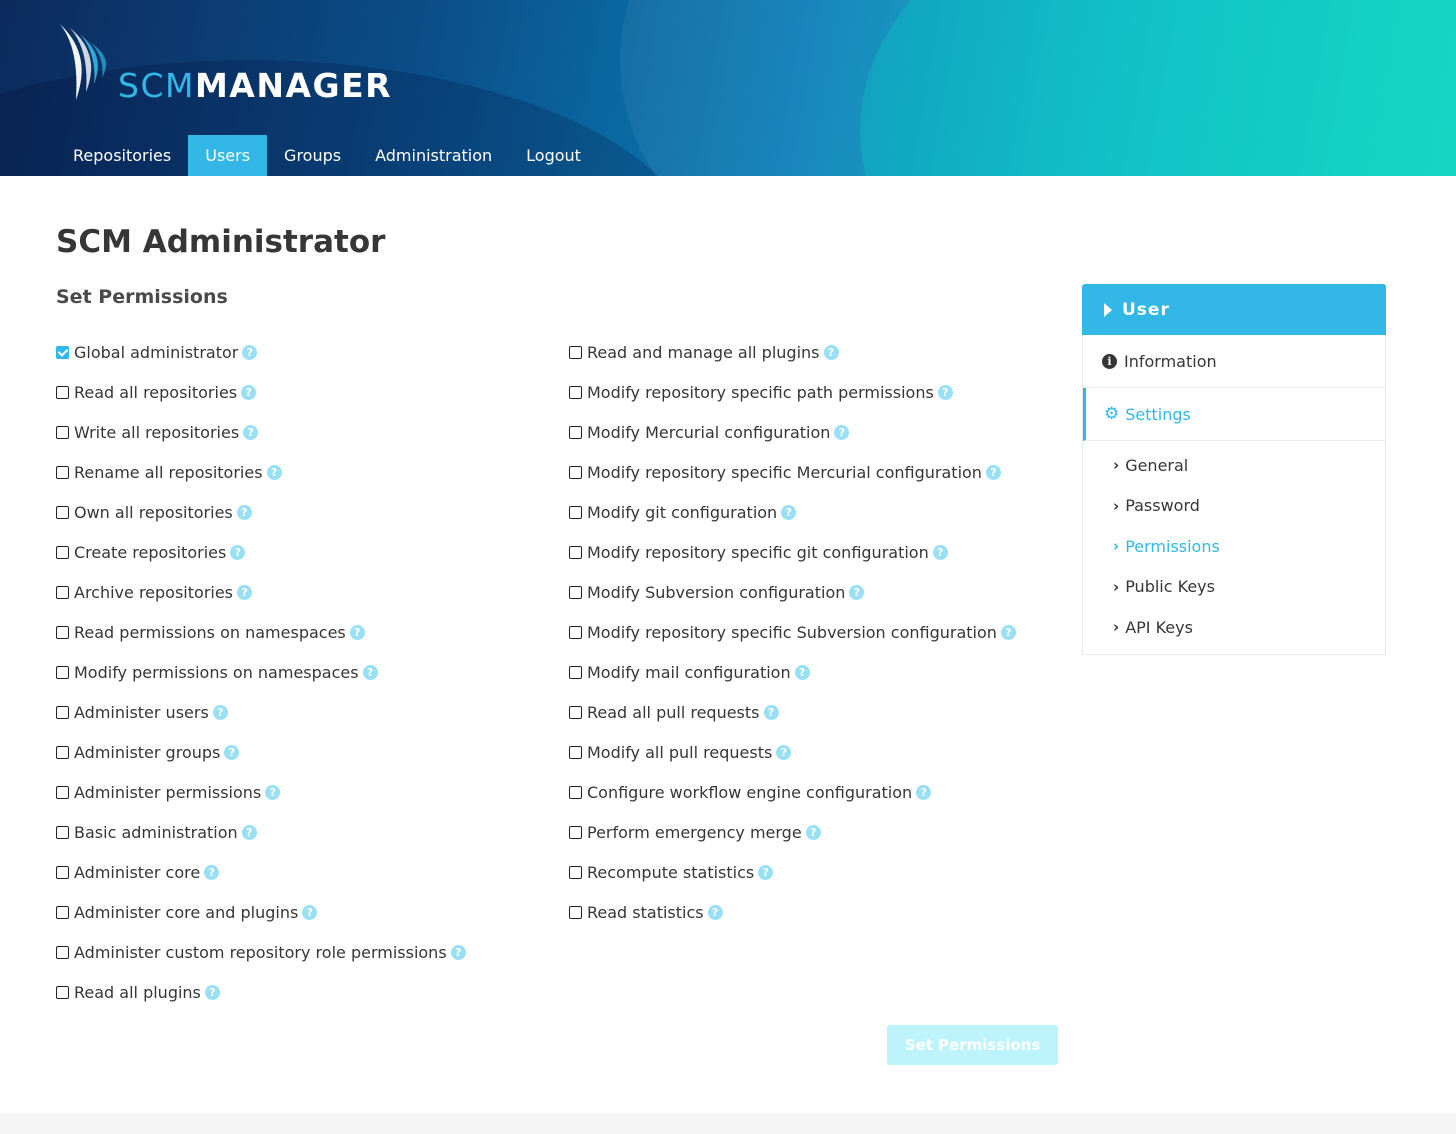  Describe the element at coordinates (312, 155) in the screenshot. I see `nav-groups: Groups` at that location.